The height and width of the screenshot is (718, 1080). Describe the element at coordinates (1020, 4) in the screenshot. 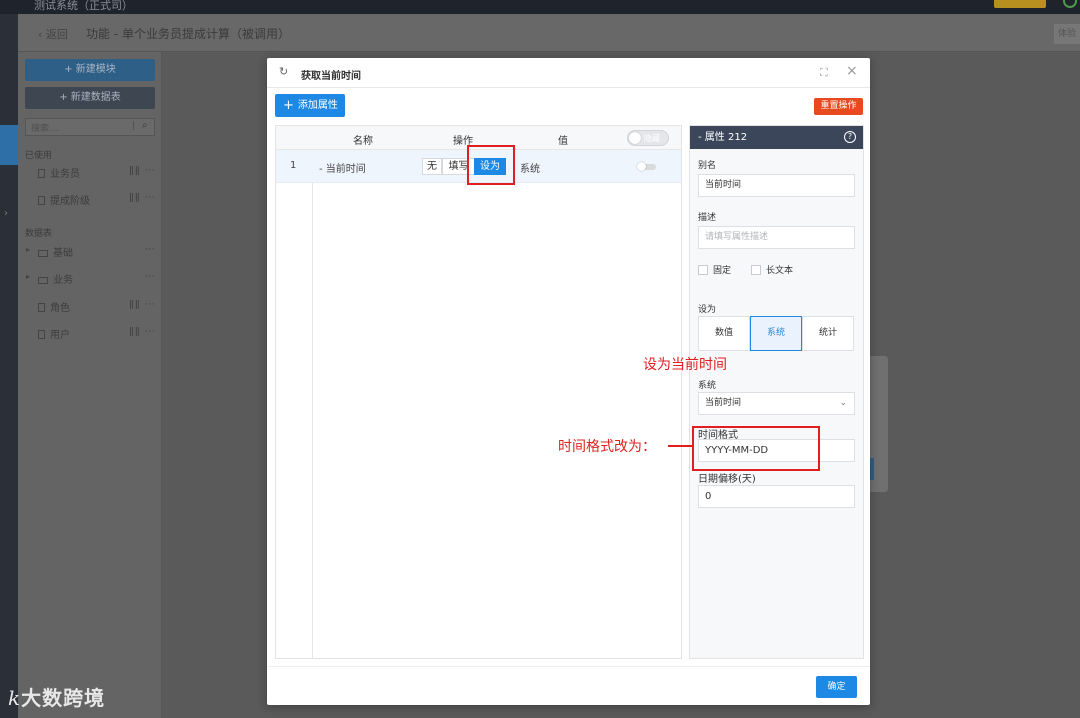

I see `top-badge` at that location.